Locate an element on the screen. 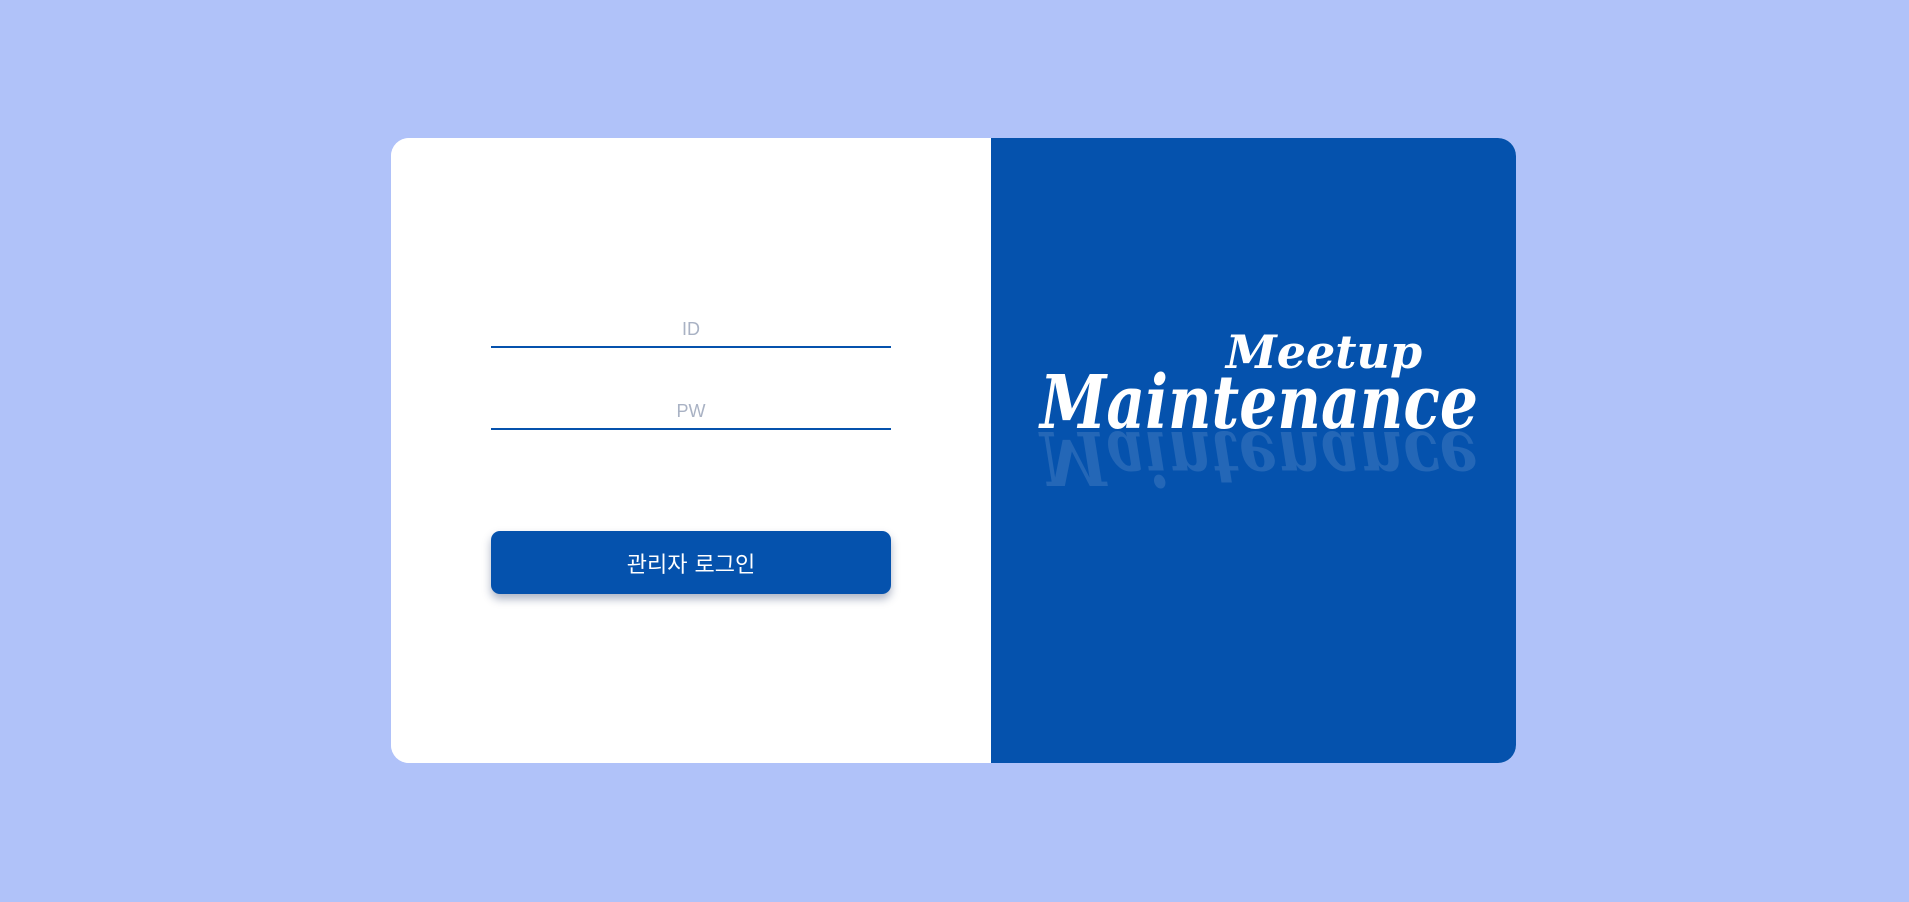 This screenshot has height=902, width=1909. password-input is located at coordinates (691, 412).